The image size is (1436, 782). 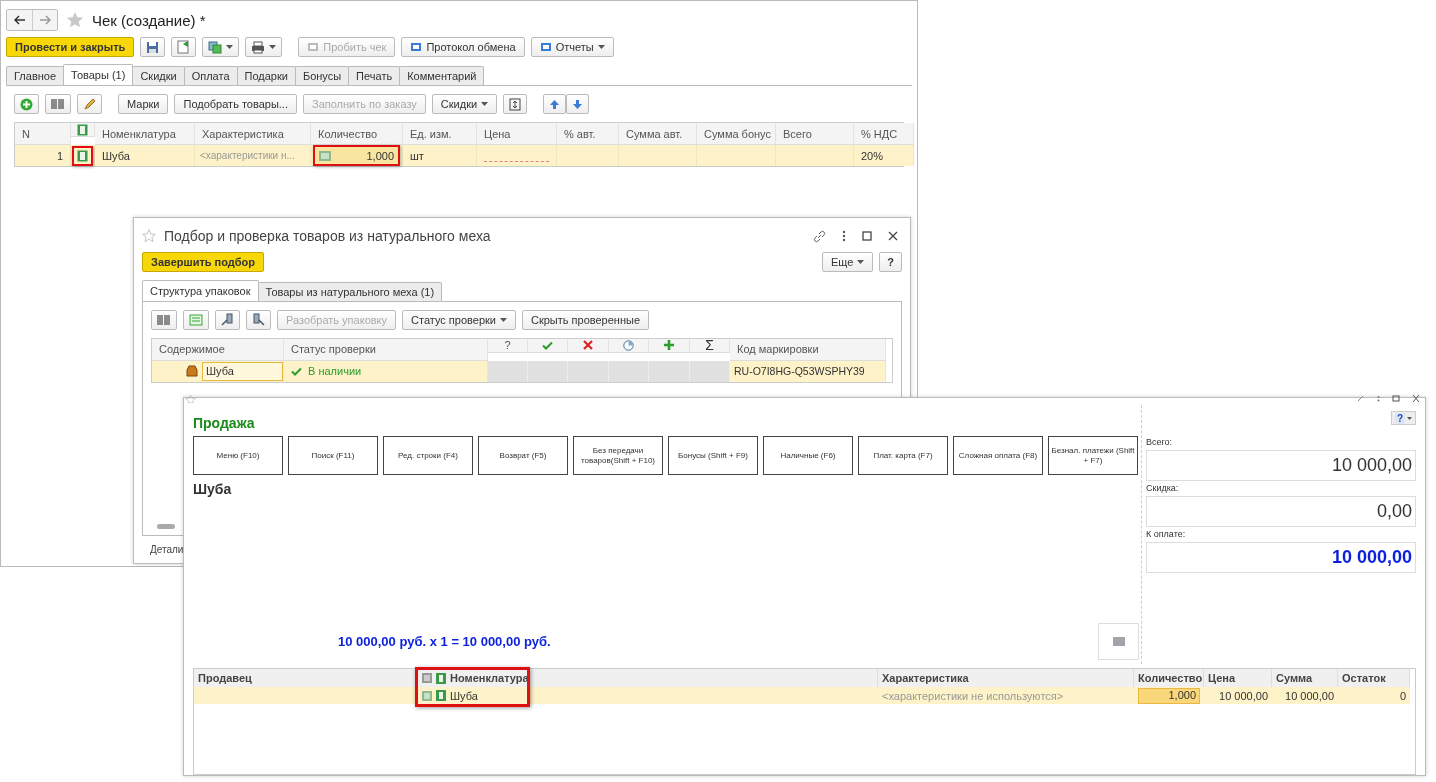 I want to click on column-header: Сумма, so click(x=1305, y=678).